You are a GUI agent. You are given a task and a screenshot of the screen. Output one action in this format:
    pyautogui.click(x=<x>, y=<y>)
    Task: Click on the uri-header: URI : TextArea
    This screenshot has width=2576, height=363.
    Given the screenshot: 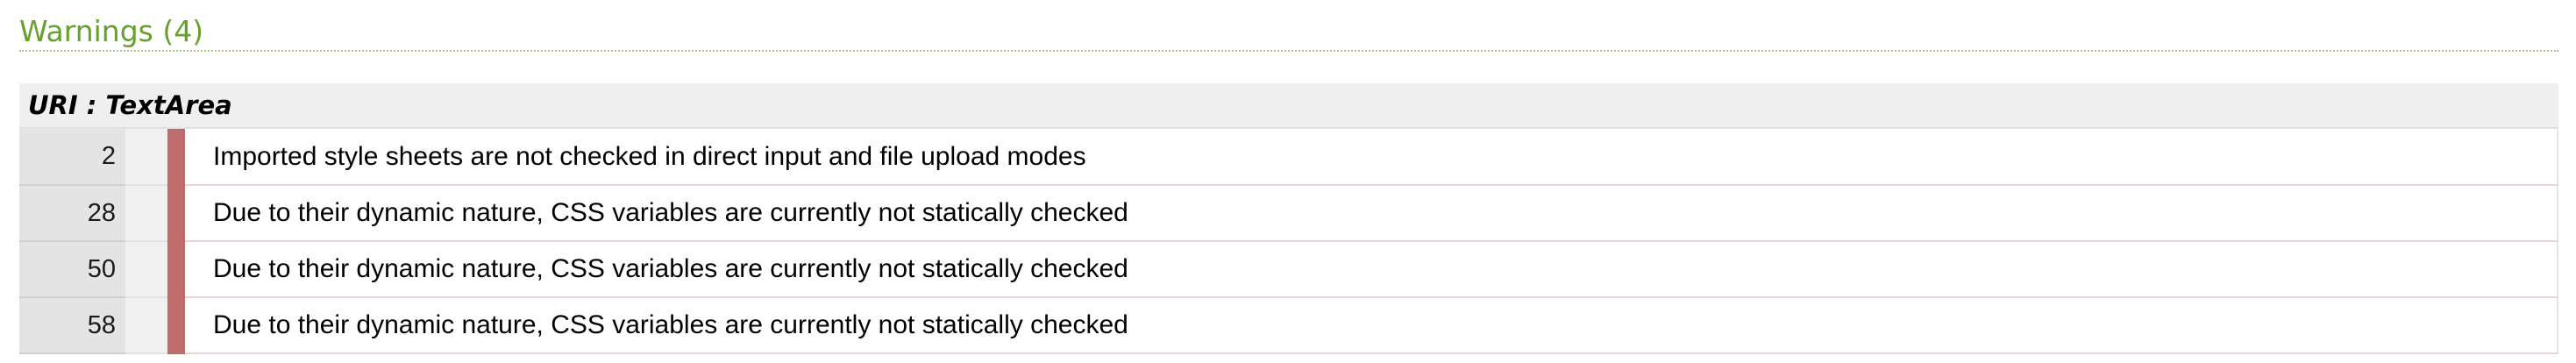 What is the action you would take?
    pyautogui.click(x=1288, y=106)
    